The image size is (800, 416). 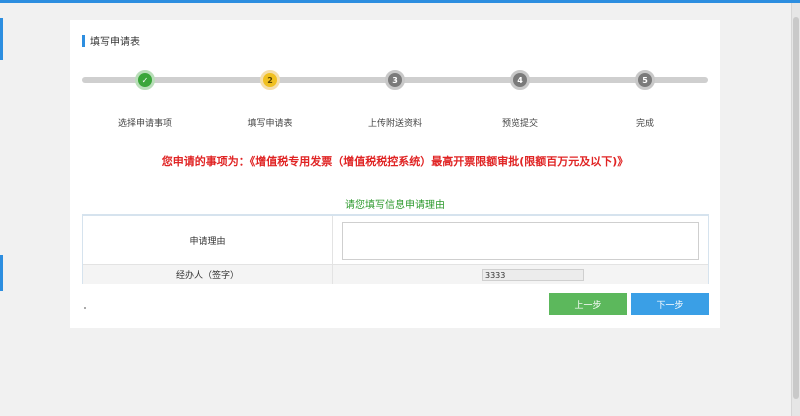 I want to click on agent-signature-field, so click(x=533, y=275).